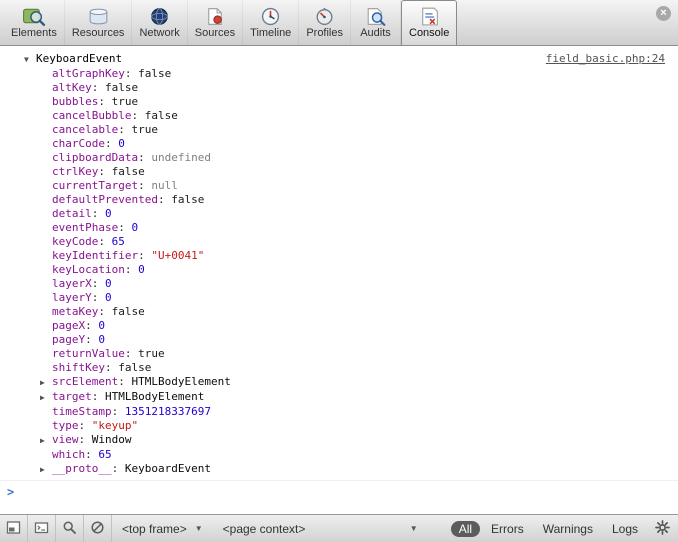 The height and width of the screenshot is (542, 678). I want to click on frame-selector-dropdown: <top frame>, so click(162, 528).